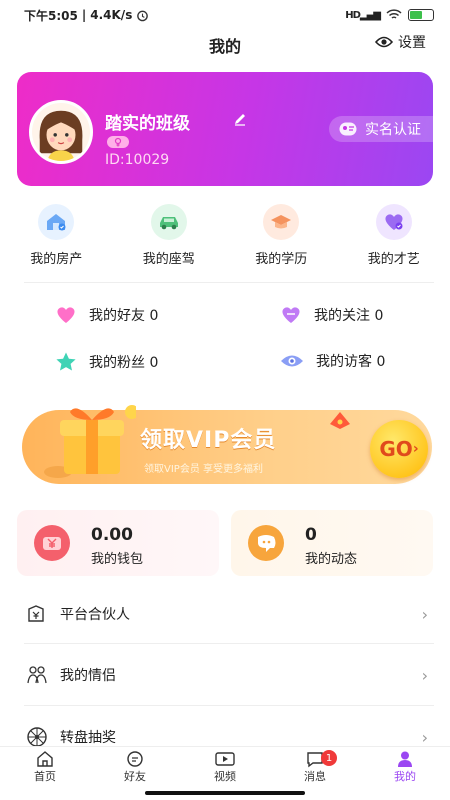 The height and width of the screenshot is (800, 450). Describe the element at coordinates (203, 469) in the screenshot. I see `vip-subtitle: 领取VIP会员 享受更多福利` at that location.